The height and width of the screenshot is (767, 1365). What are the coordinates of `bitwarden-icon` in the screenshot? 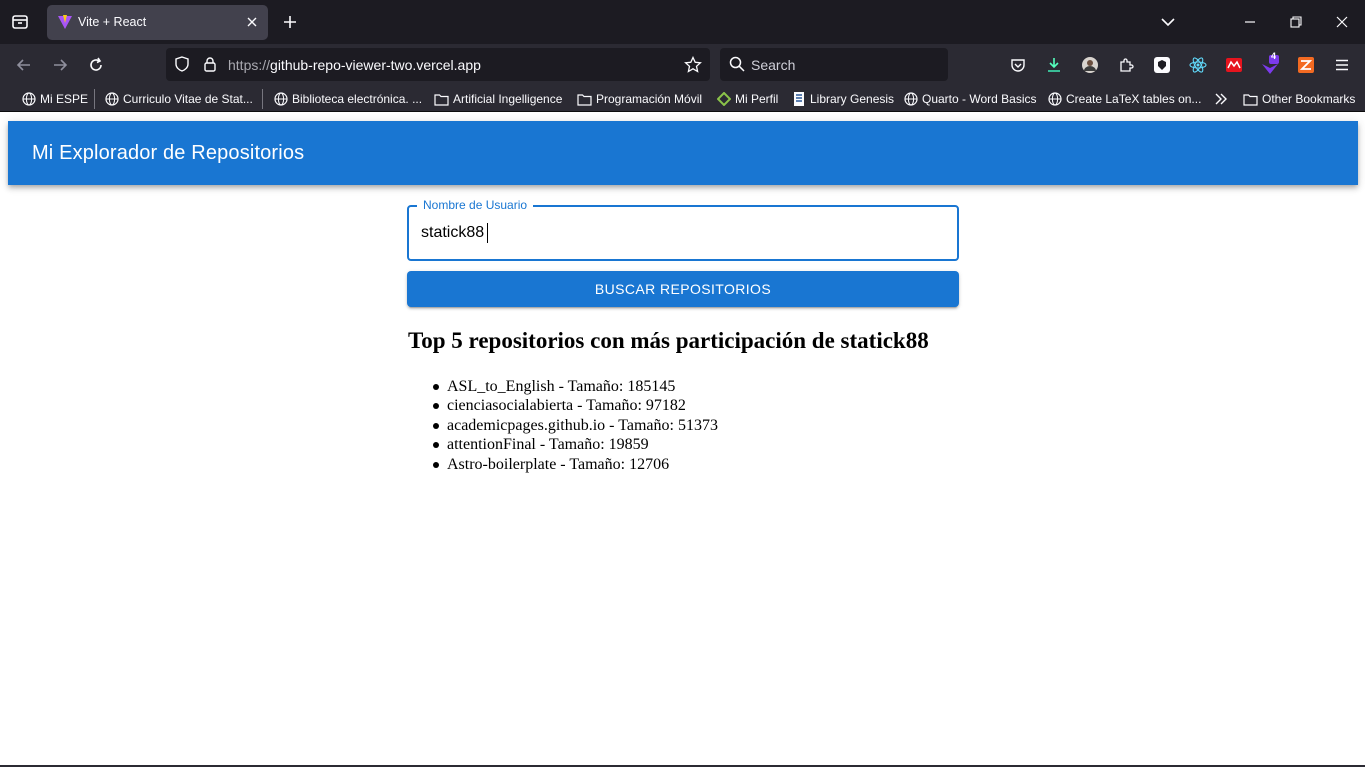 It's located at (1162, 65).